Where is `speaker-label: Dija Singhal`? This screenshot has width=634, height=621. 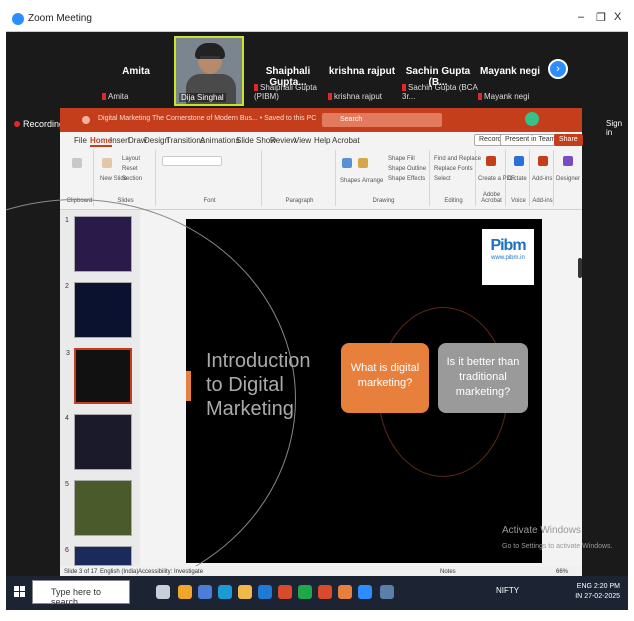
speaker-label: Dija Singhal is located at coordinates (202, 97).